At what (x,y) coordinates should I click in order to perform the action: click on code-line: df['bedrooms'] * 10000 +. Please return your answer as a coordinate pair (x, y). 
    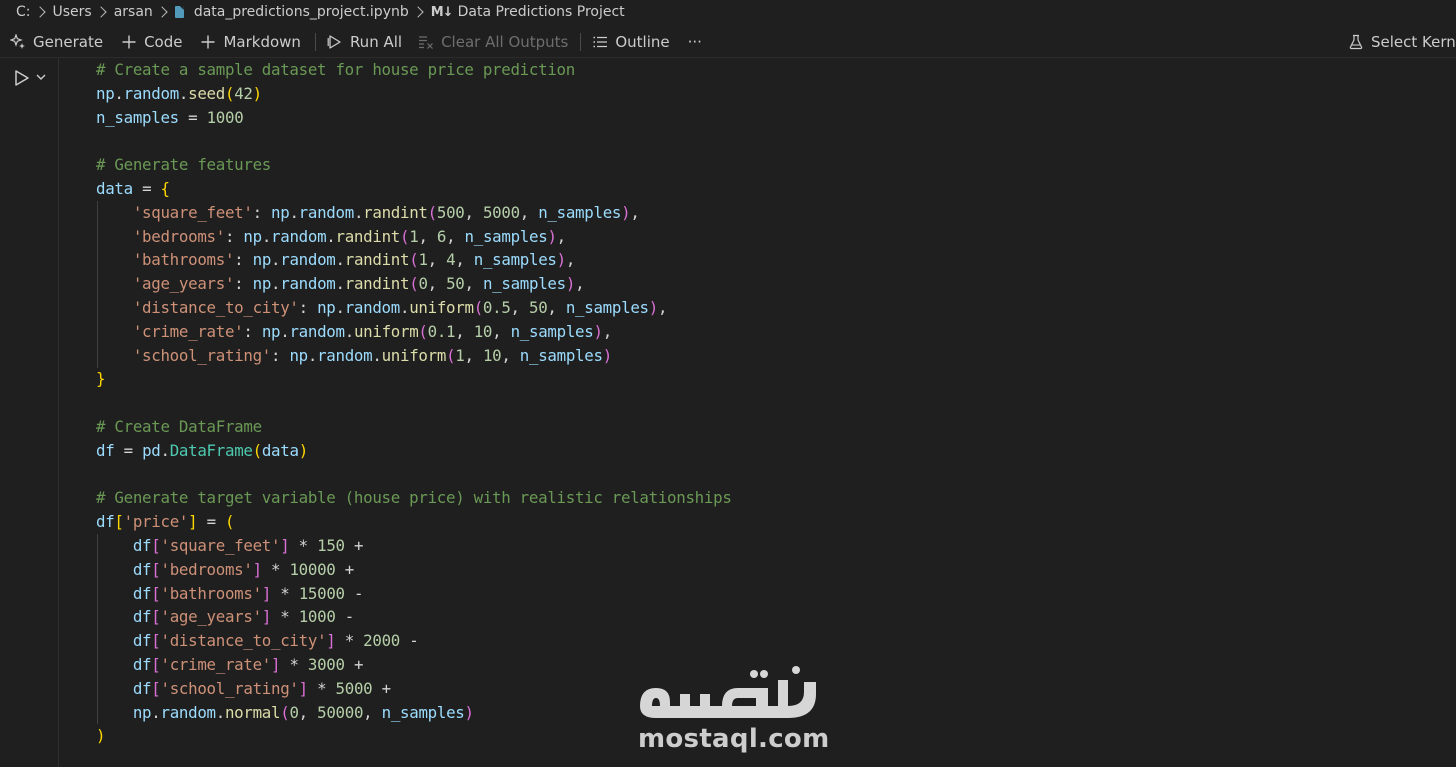
    Looking at the image, I should click on (243, 569).